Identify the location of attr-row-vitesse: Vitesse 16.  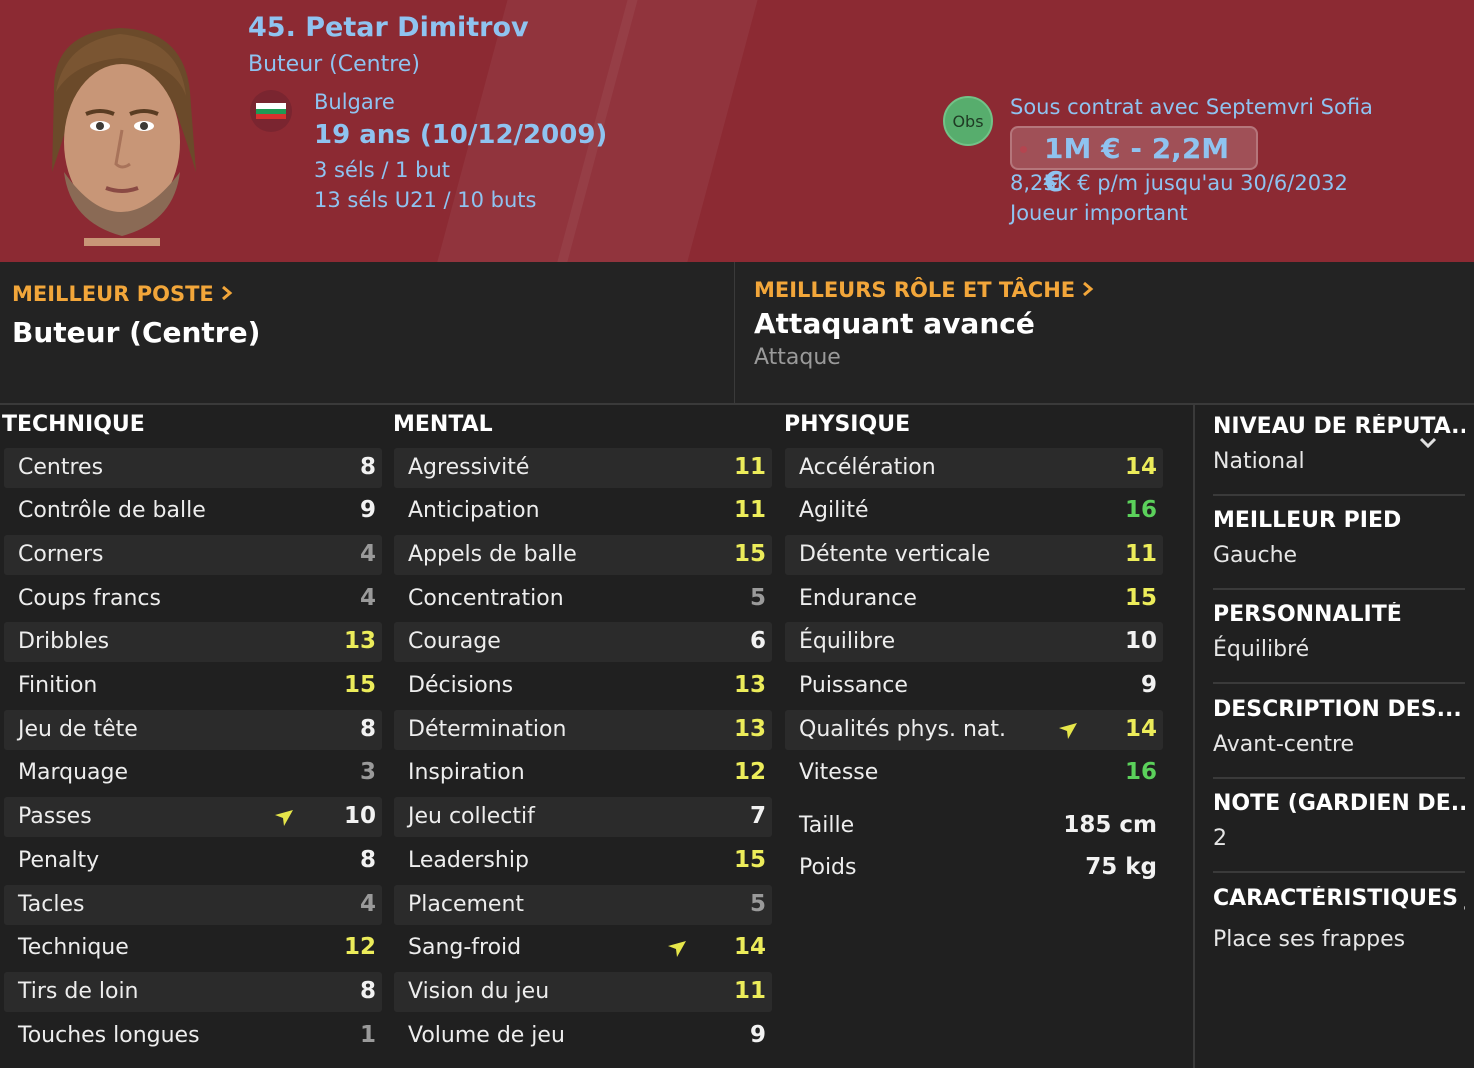
(974, 773).